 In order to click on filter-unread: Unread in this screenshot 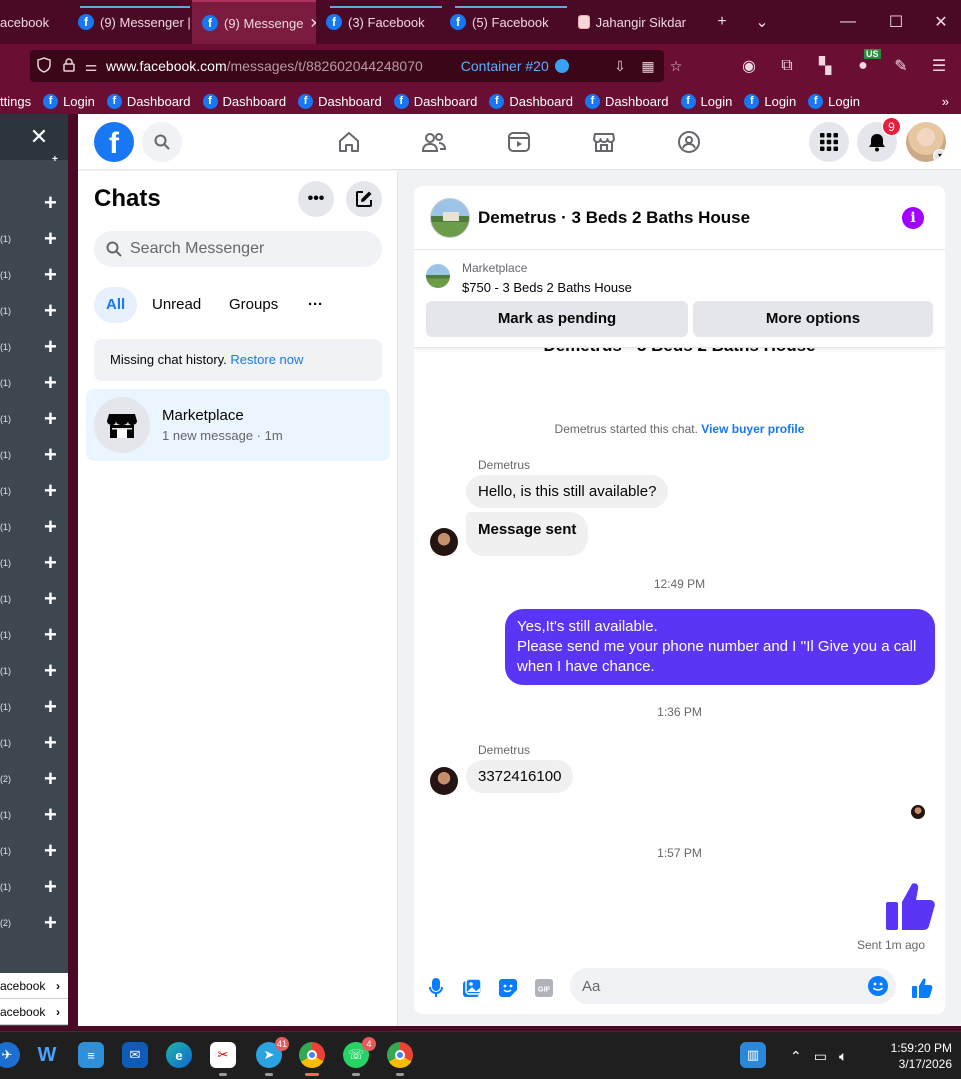, I will do `click(176, 305)`.